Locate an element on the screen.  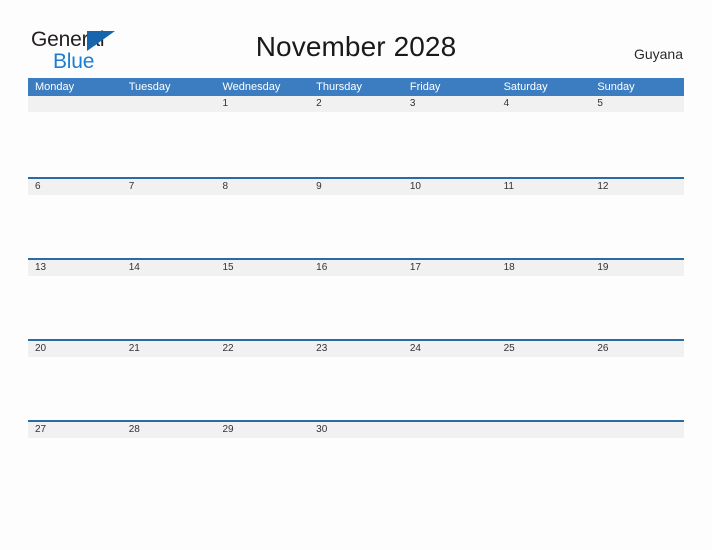
day-number: 19 is located at coordinates (637, 268).